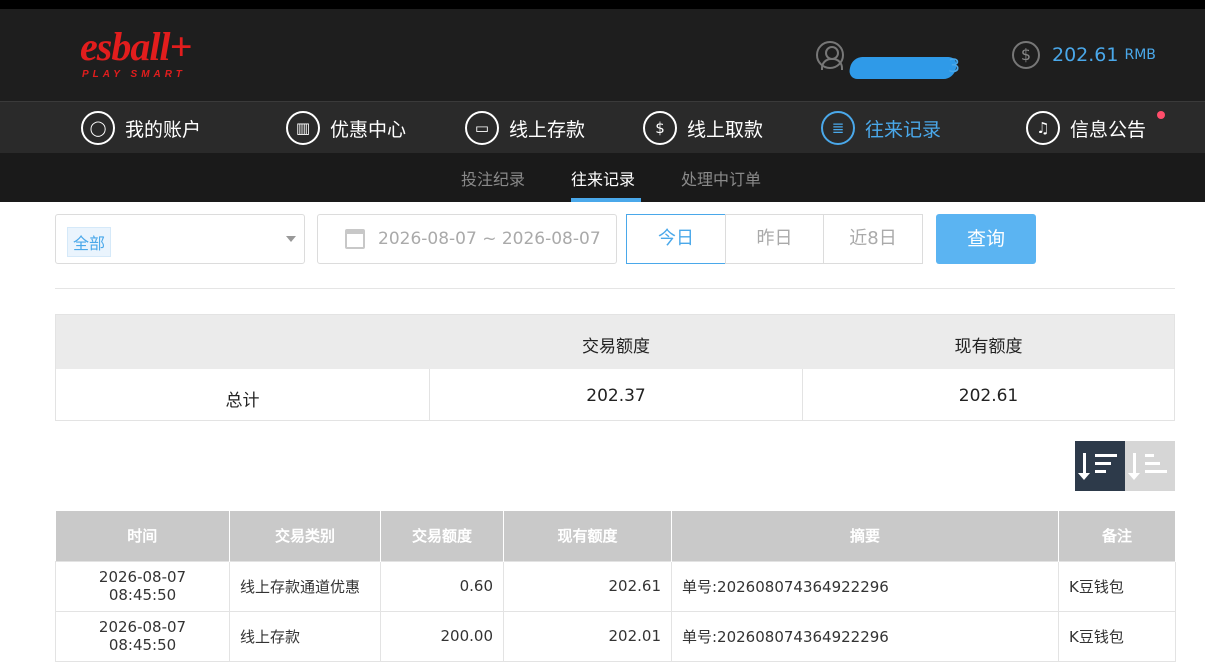 Image resolution: width=1205 pixels, height=670 pixels. Describe the element at coordinates (602, 4) in the screenshot. I see `top-strip` at that location.